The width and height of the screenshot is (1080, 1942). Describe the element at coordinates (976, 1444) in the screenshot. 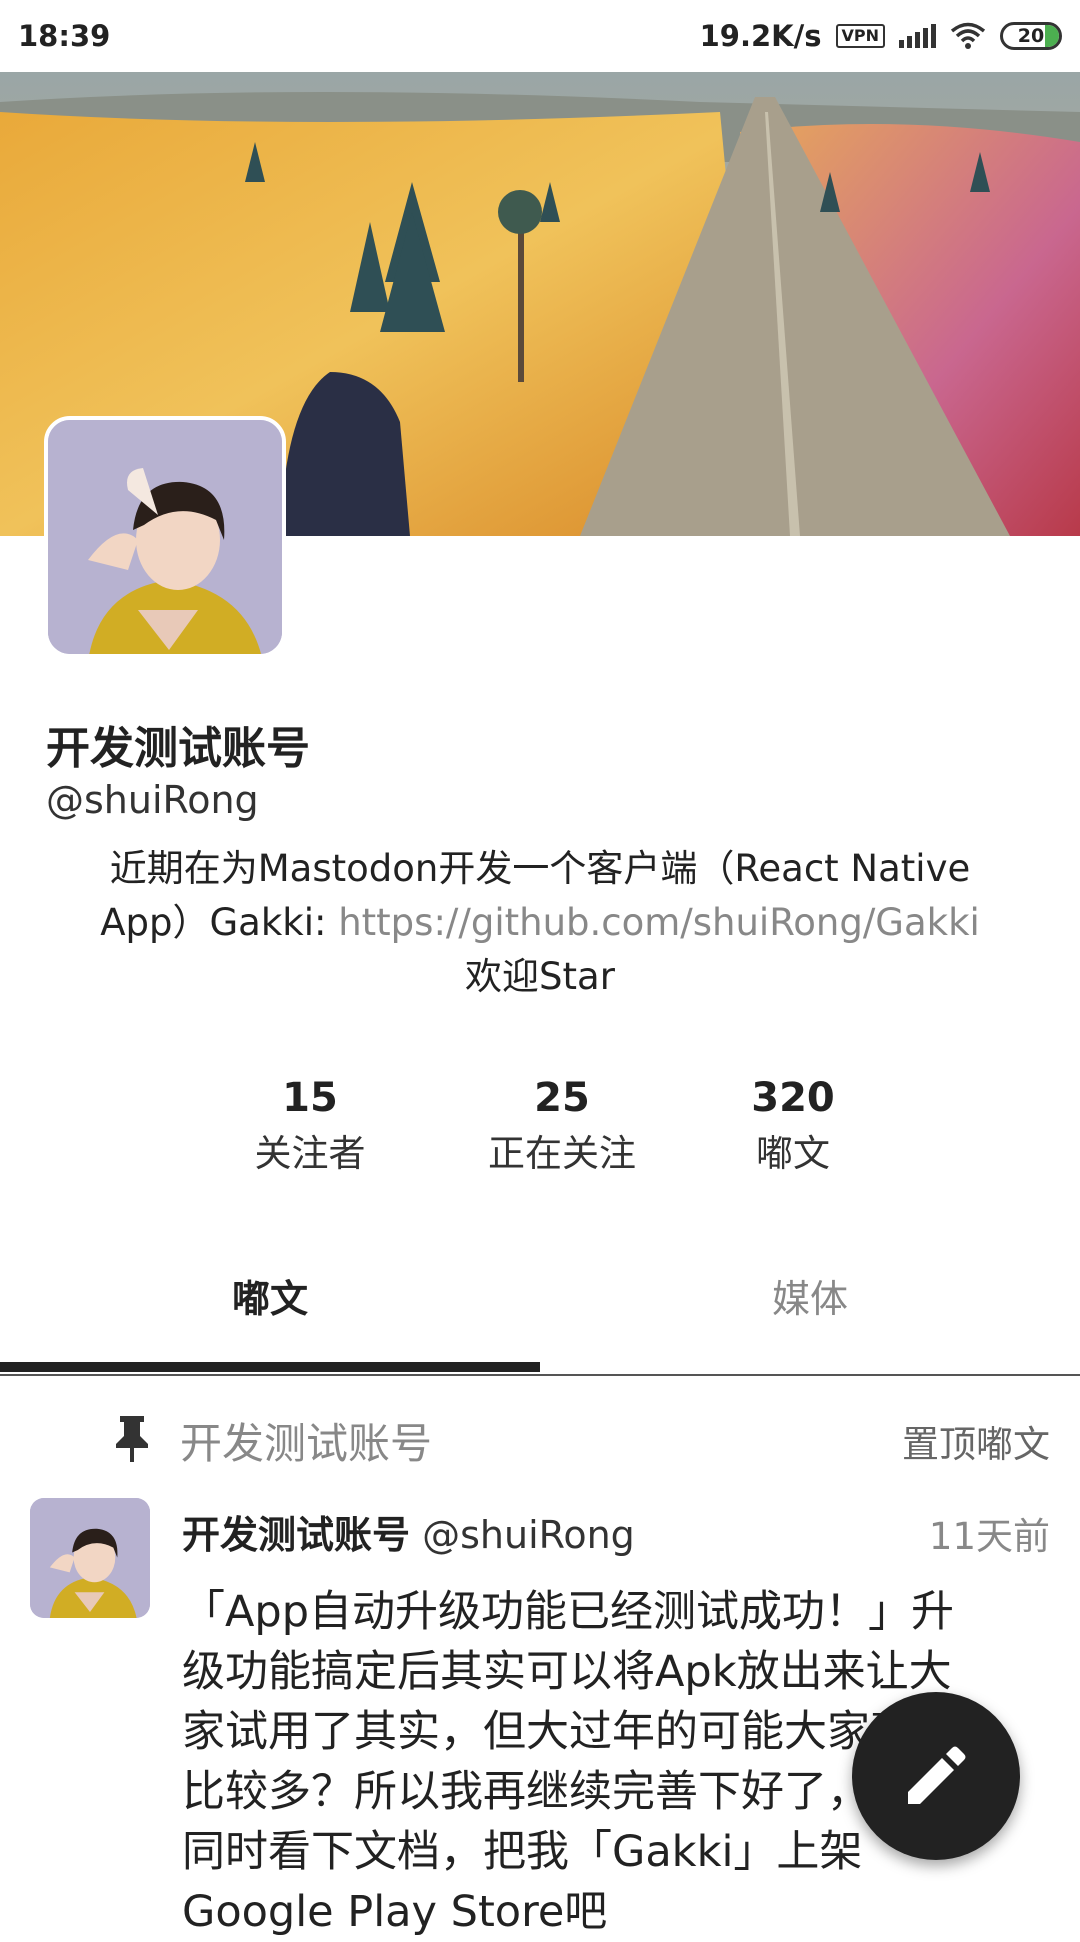

I see `pinned-tag: 置顶嘟文` at that location.